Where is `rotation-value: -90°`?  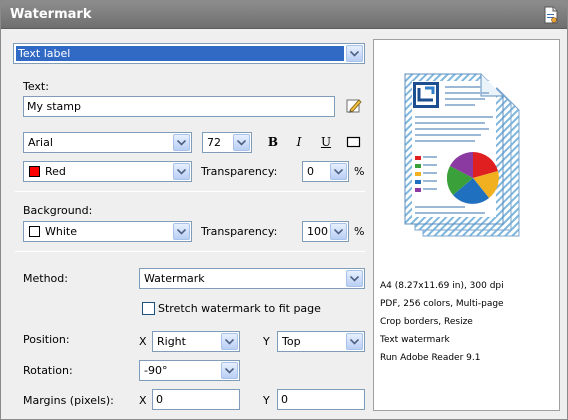
rotation-value: -90° is located at coordinates (156, 370).